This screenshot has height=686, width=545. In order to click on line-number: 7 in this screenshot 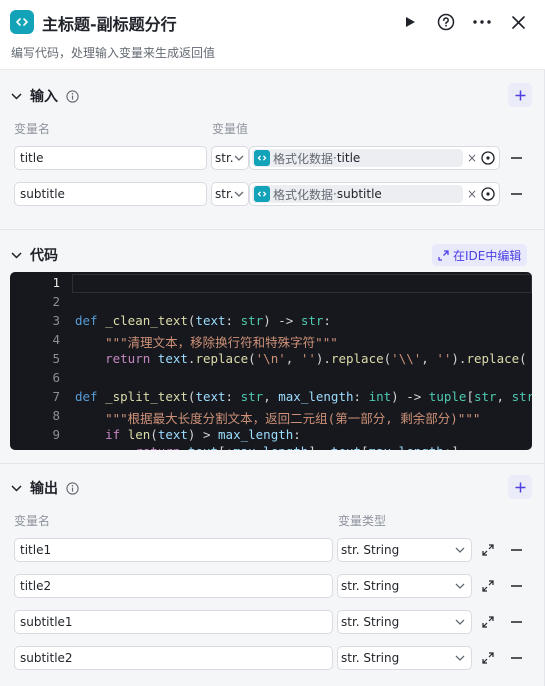, I will do `click(56, 396)`.